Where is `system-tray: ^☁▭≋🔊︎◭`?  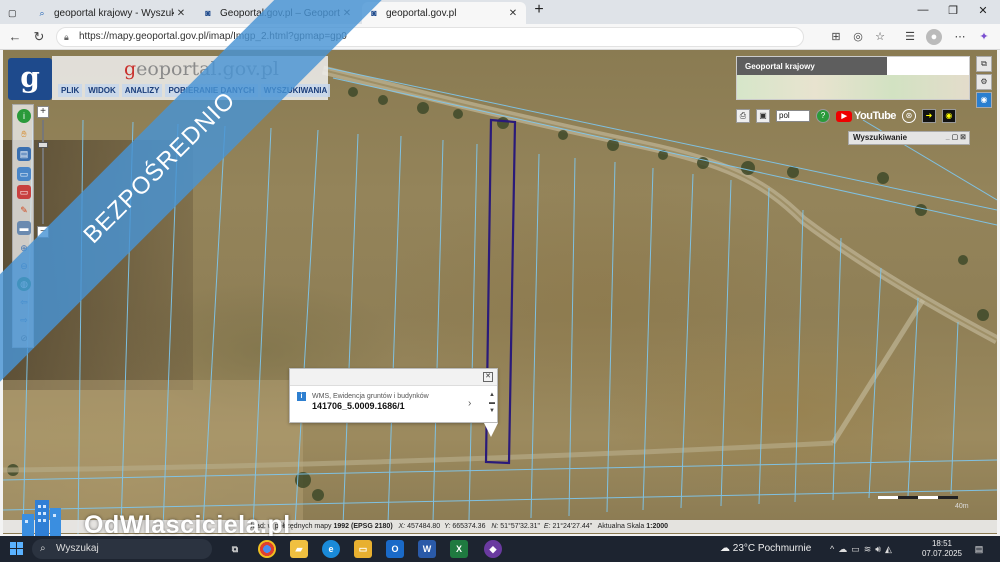
system-tray: ^☁▭≋🔊︎◭ is located at coordinates (863, 549).